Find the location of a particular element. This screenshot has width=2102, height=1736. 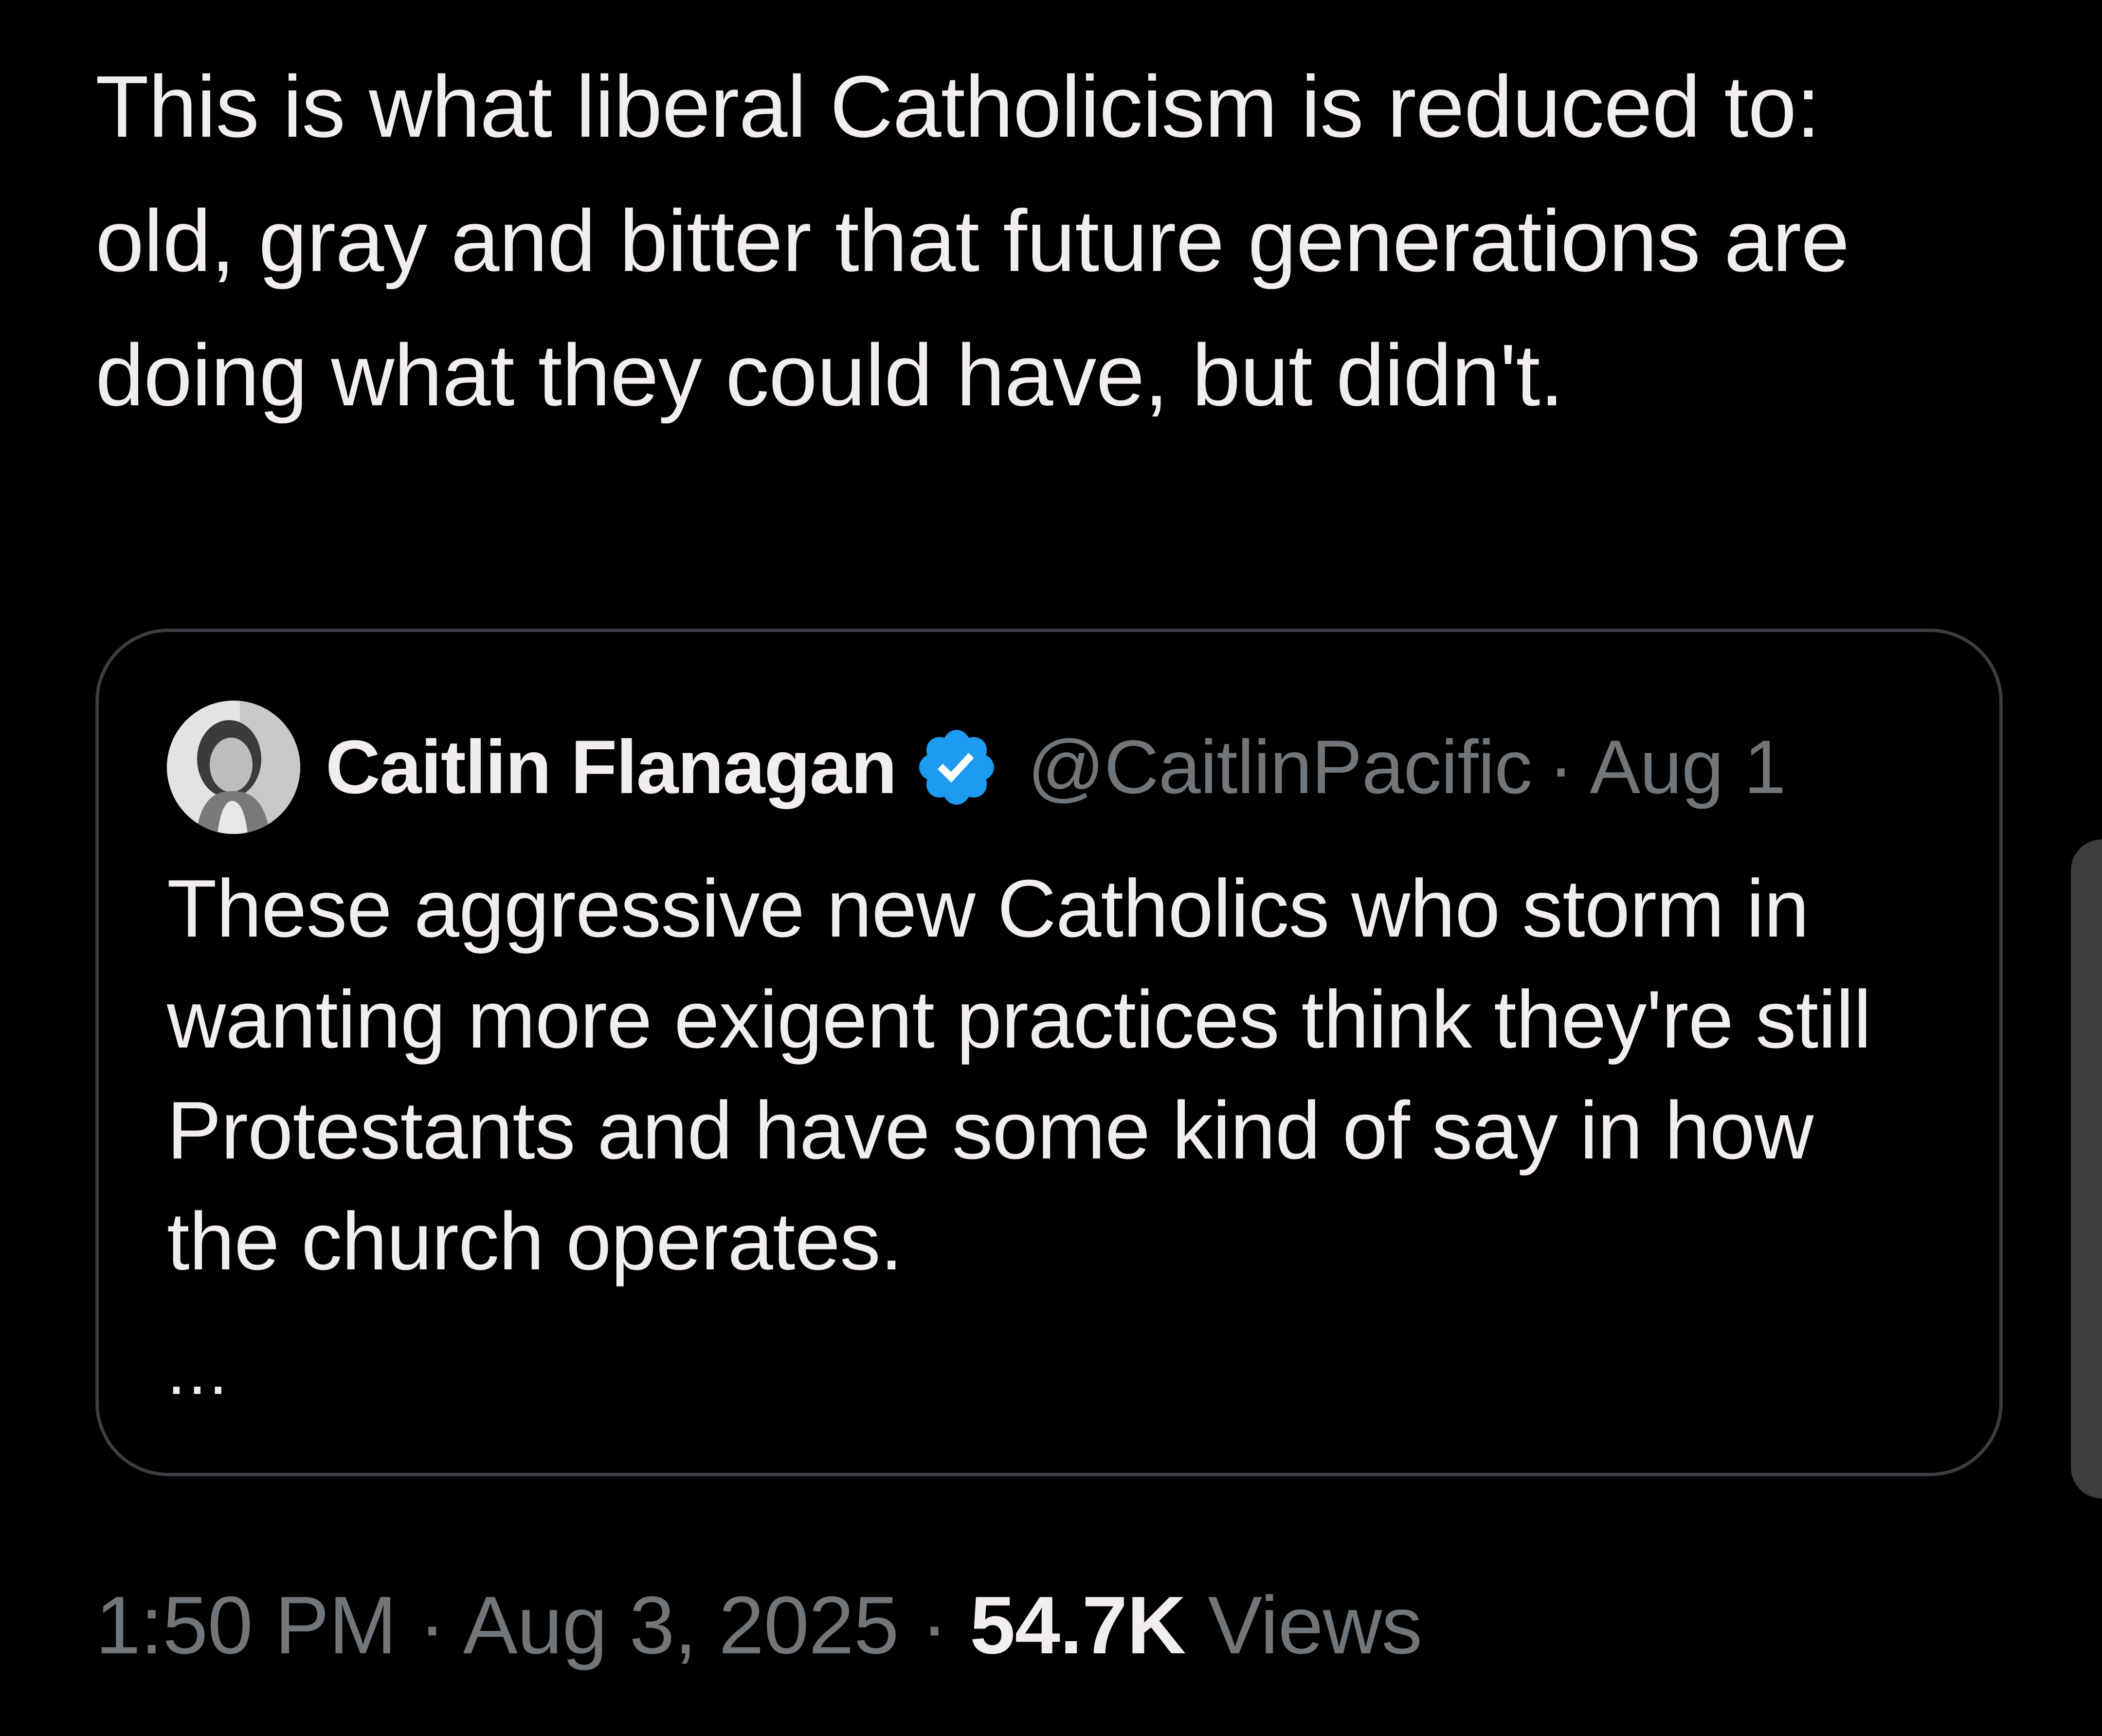

quoted-tweet-date: Aug 1 is located at coordinates (1688, 768).